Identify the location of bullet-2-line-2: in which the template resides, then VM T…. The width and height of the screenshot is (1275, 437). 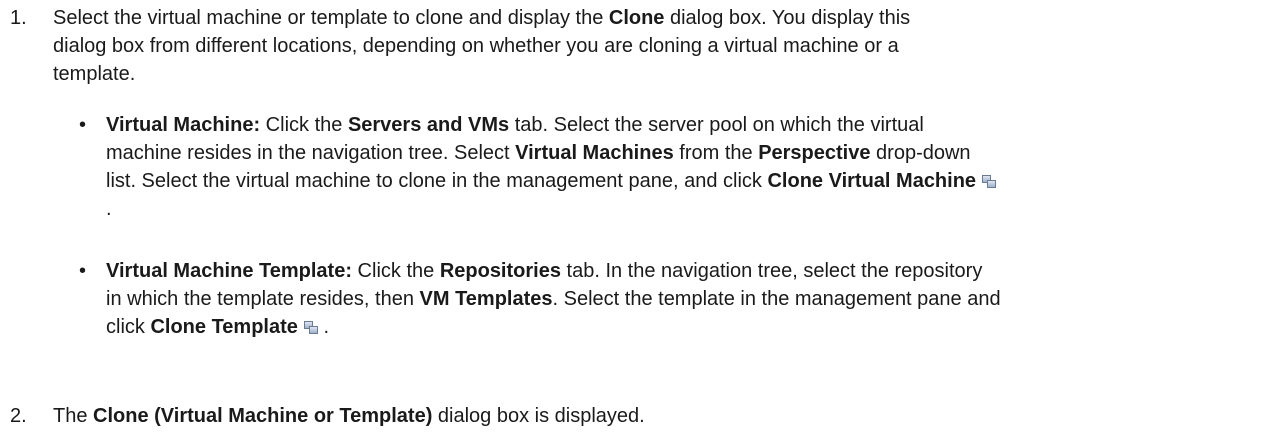
(553, 299).